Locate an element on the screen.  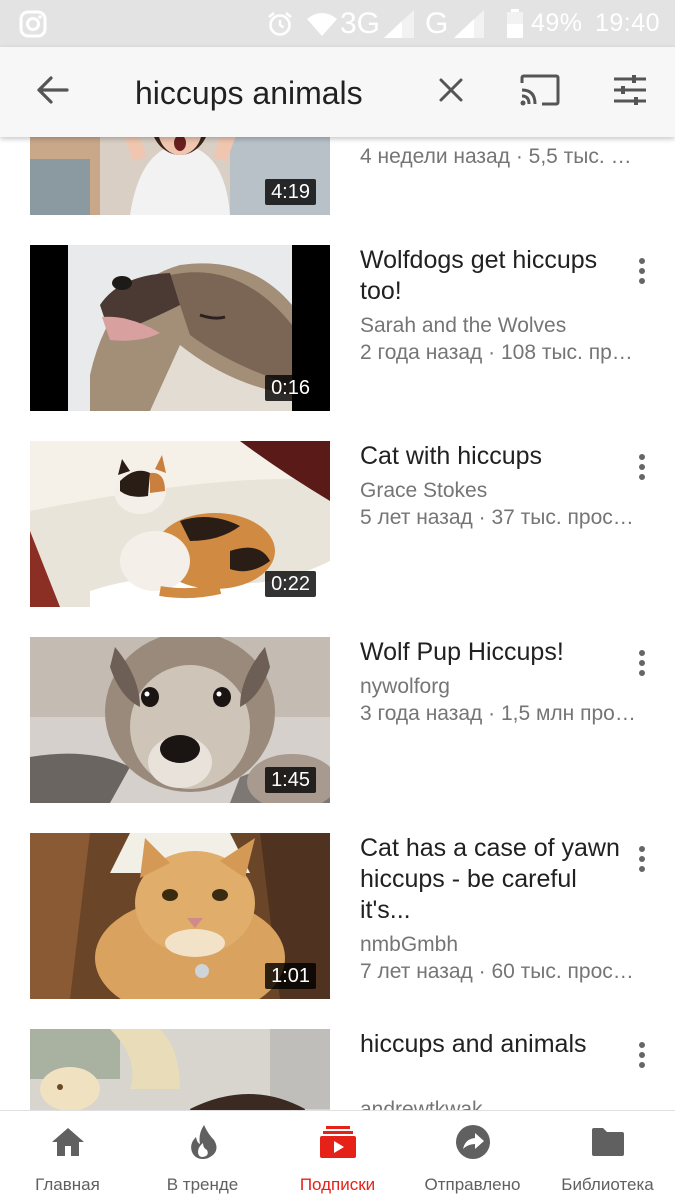
video-thumbnail: 1:45 is located at coordinates (180, 720).